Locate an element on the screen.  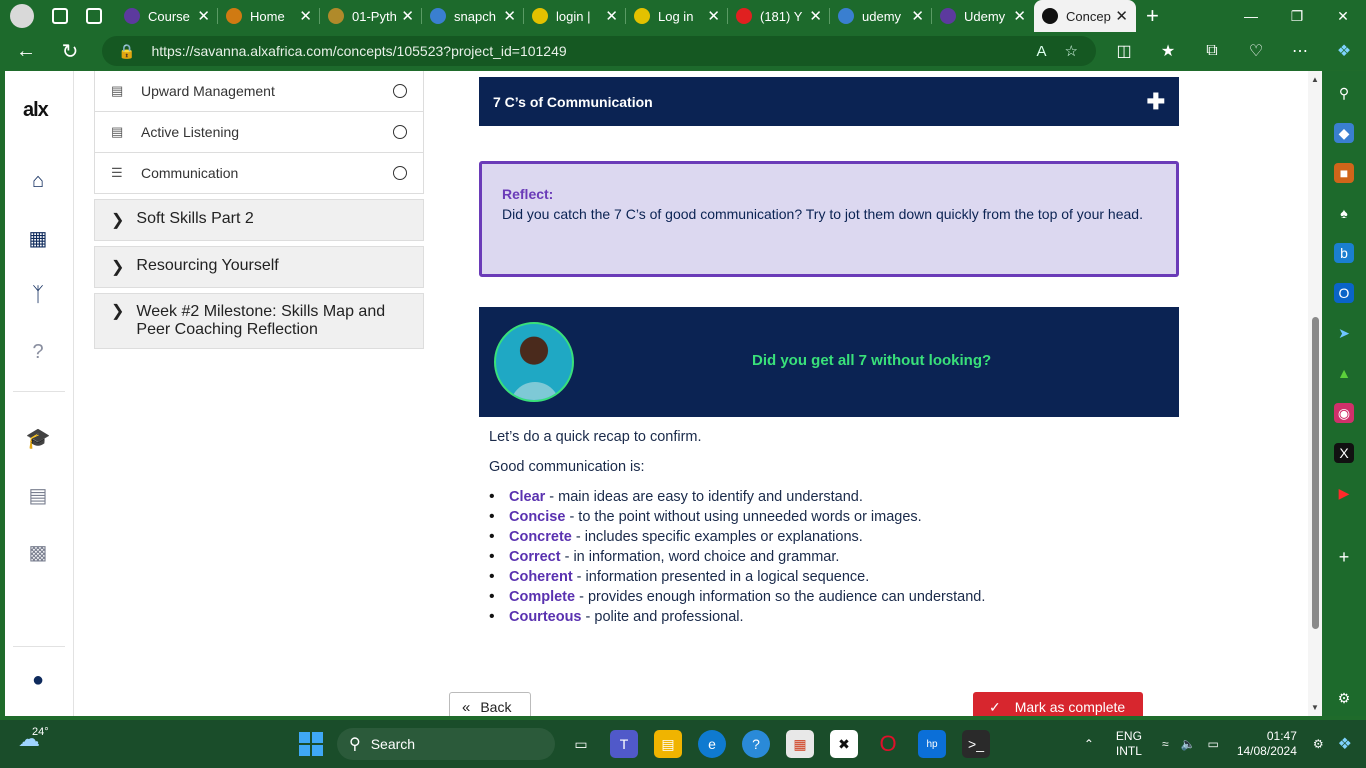
browser-tab: Concep ✕ is located at coordinates (1085, 16).